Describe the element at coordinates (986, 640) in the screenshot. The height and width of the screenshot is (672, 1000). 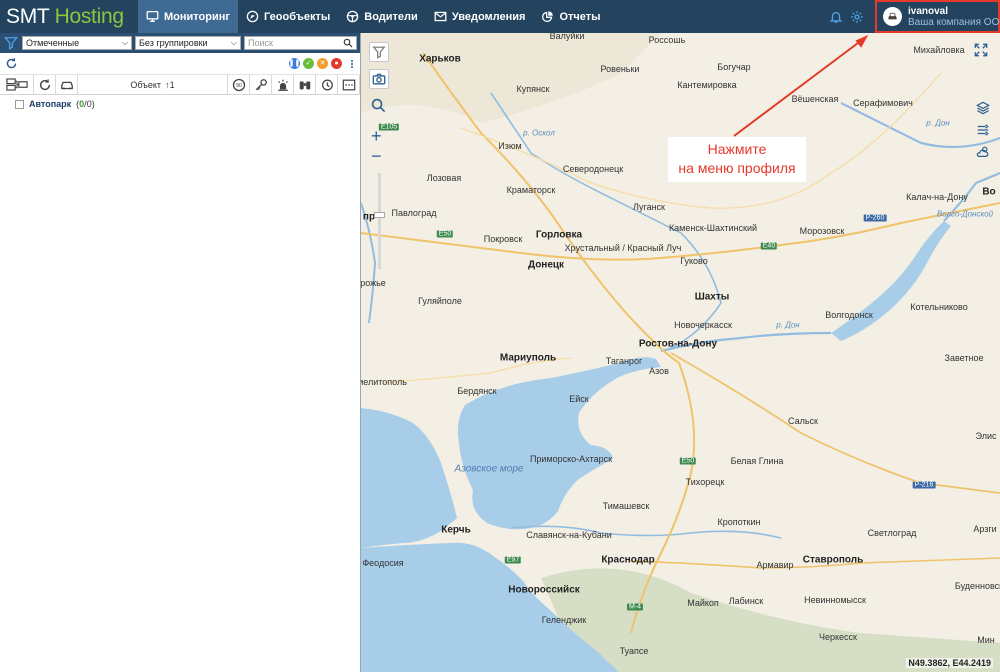
I see `city-label: Мин` at that location.